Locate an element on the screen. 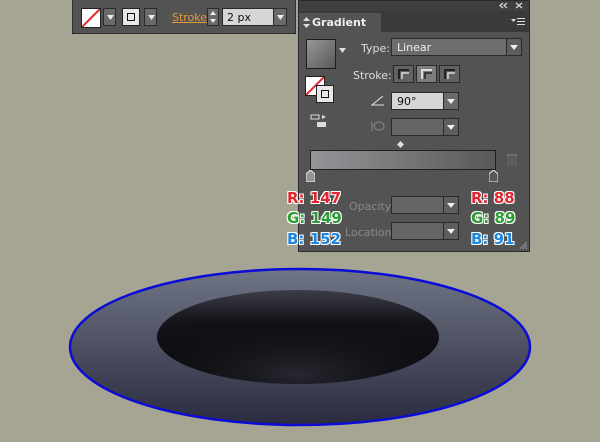  stroke-along-button is located at coordinates (426, 74).